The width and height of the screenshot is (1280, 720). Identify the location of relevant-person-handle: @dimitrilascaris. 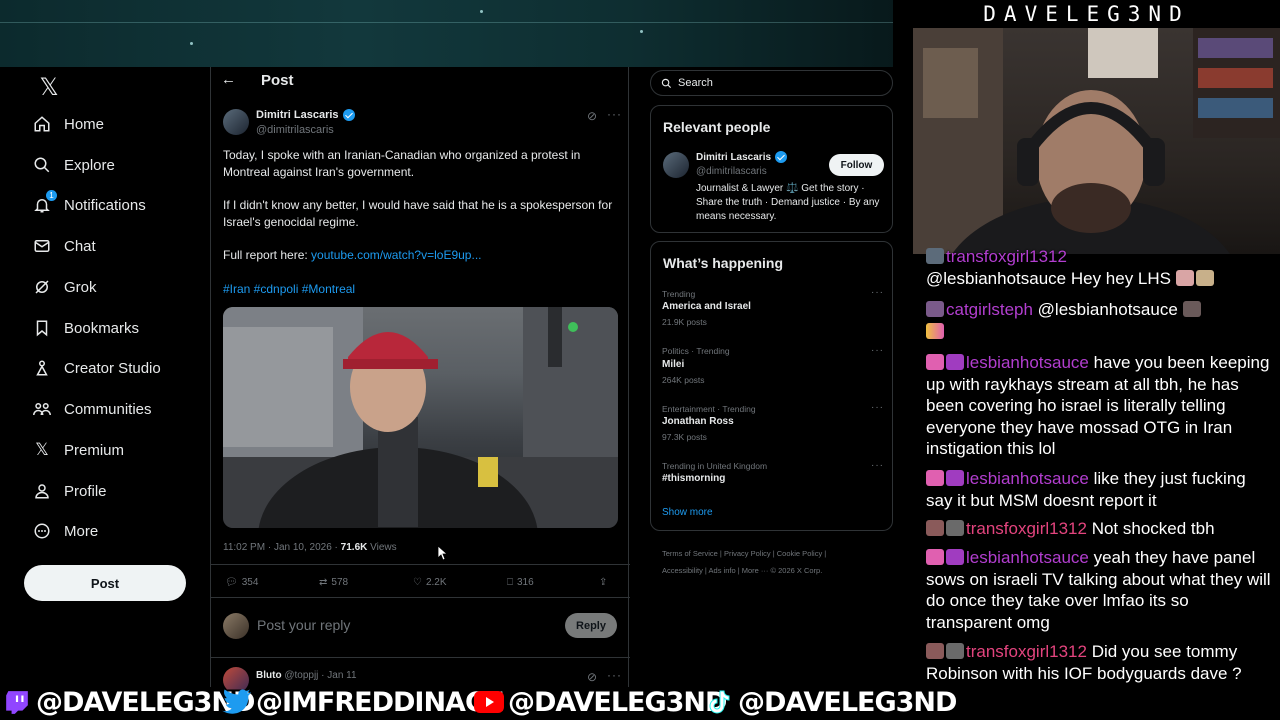
(731, 171).